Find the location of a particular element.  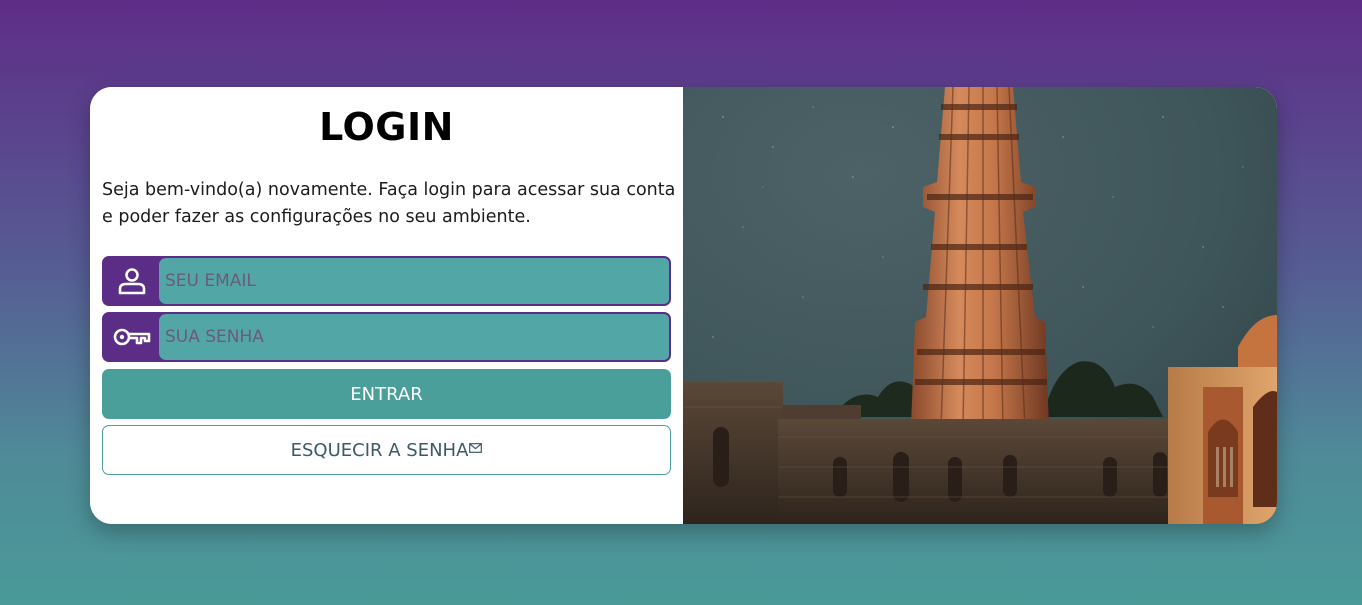

email-input is located at coordinates (414, 281).